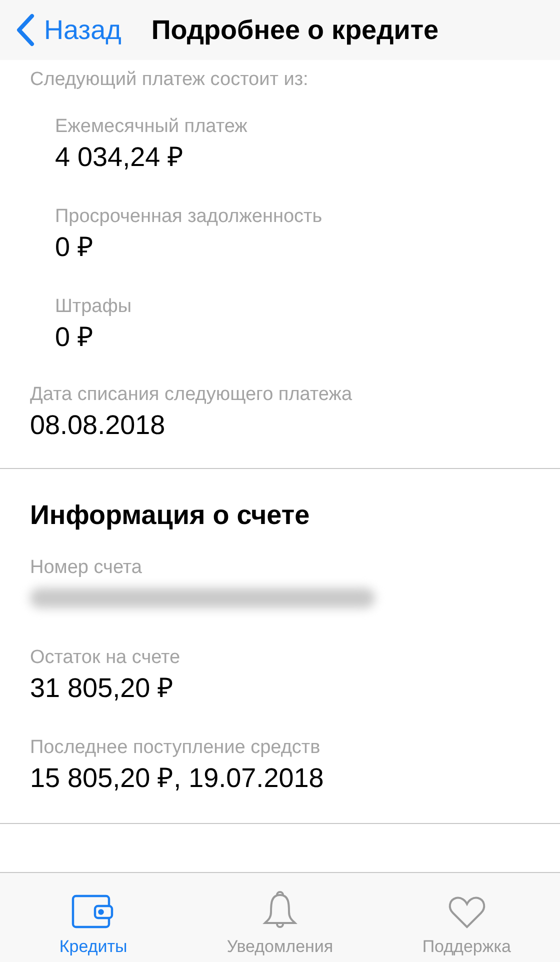 This screenshot has width=560, height=962. Describe the element at coordinates (86, 568) in the screenshot. I see `field-label: Номер счета` at that location.